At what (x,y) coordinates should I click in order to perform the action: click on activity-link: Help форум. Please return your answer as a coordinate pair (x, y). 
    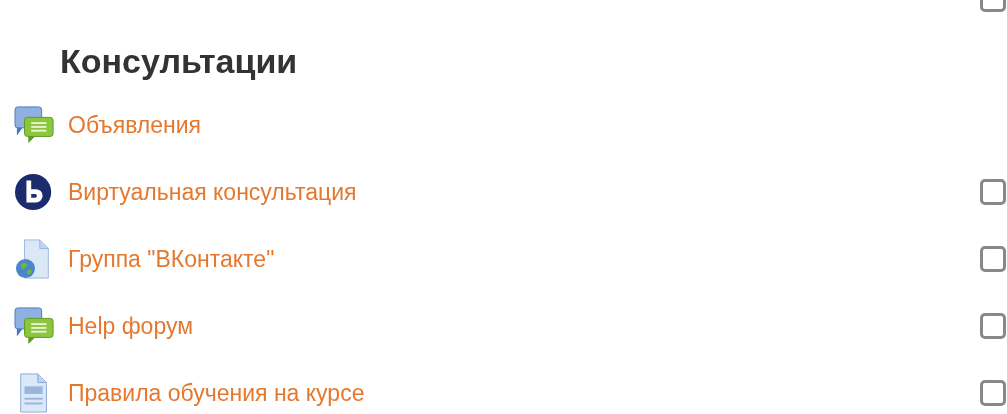
    Looking at the image, I should click on (130, 326).